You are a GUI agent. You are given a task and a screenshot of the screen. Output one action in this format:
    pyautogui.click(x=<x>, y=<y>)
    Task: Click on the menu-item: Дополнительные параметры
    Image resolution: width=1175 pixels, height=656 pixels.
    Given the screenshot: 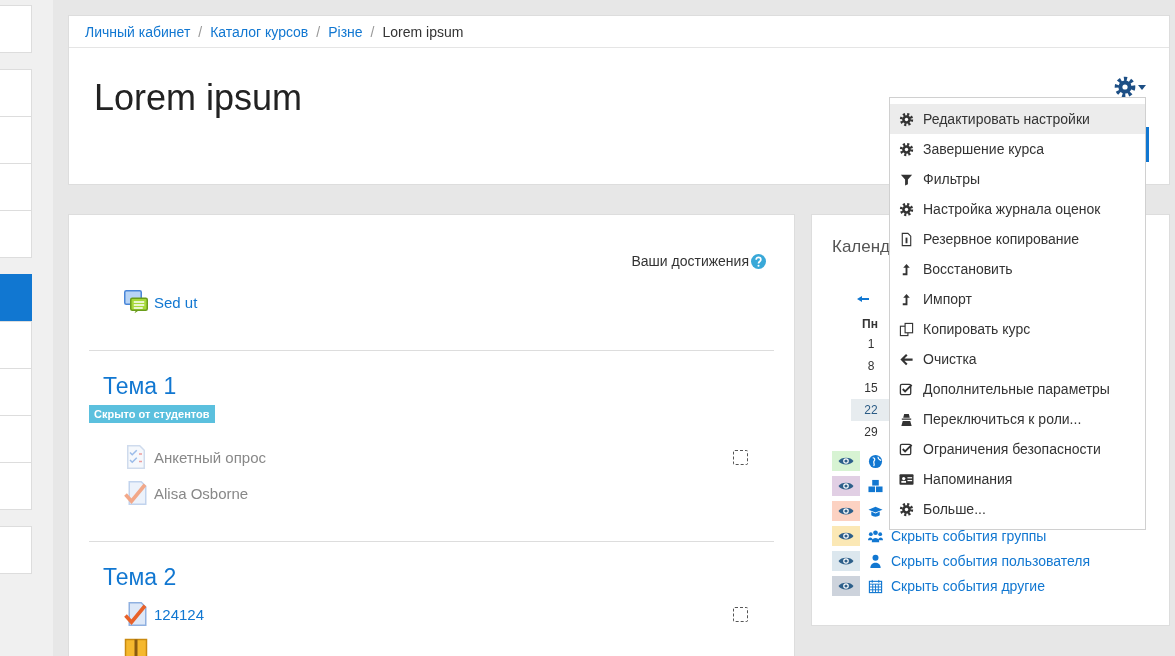 What is the action you would take?
    pyautogui.click(x=1017, y=389)
    